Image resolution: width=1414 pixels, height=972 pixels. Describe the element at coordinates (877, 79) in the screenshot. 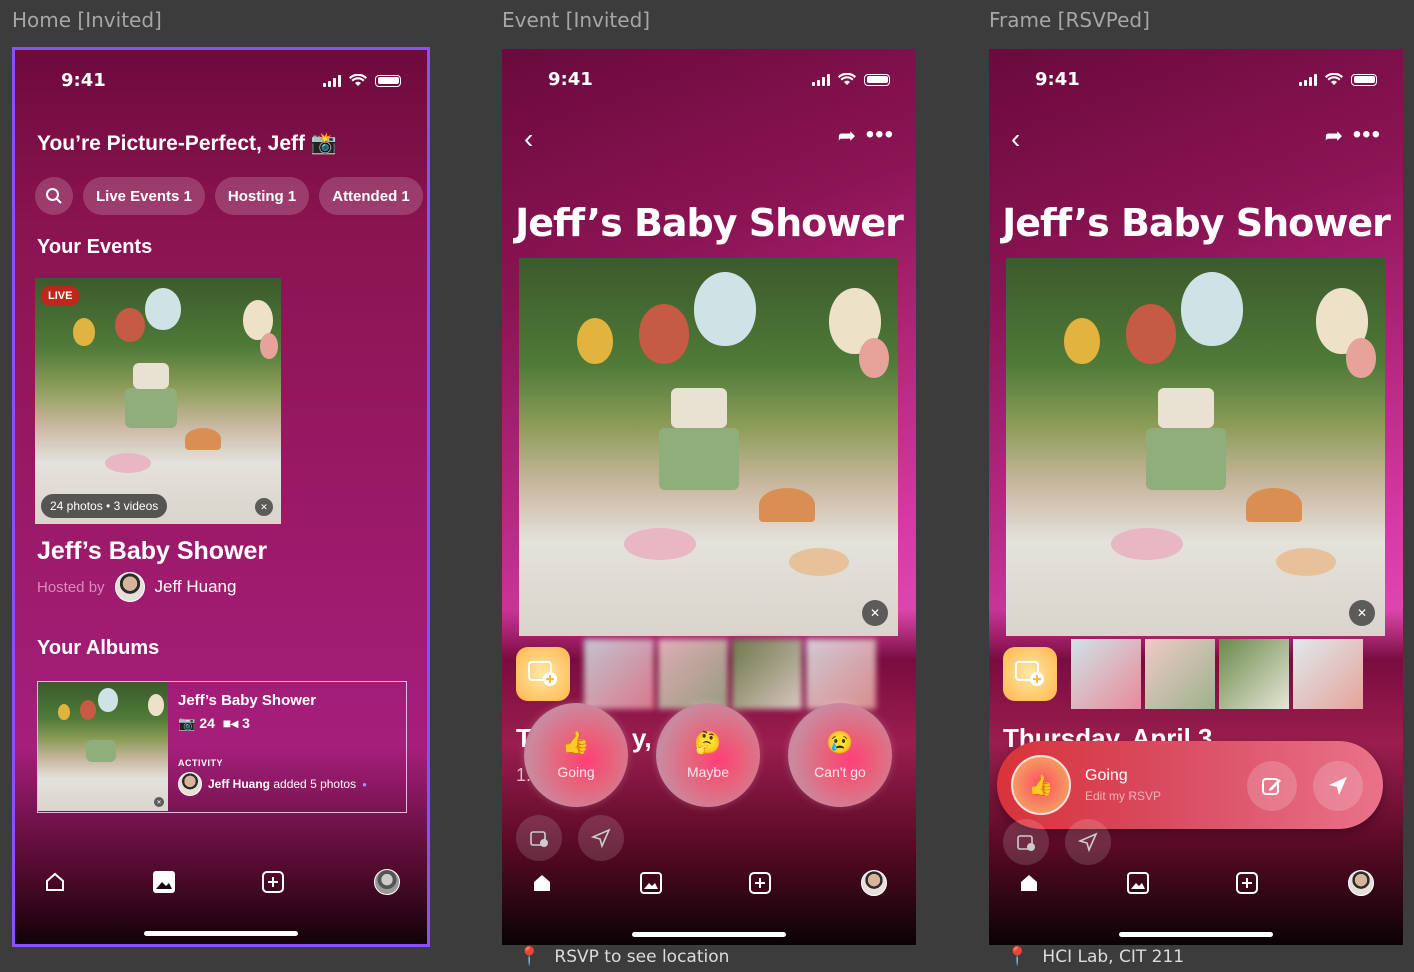

I see `battery-icon` at that location.